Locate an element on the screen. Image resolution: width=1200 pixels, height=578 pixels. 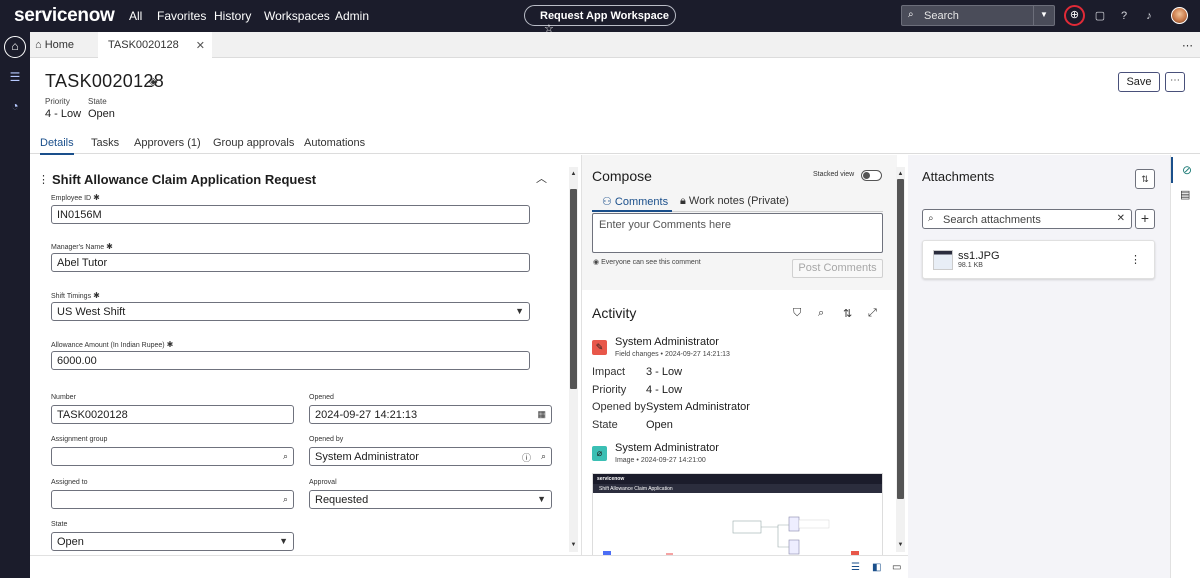
help-icon: ? is located at coordinates (1124, 16).